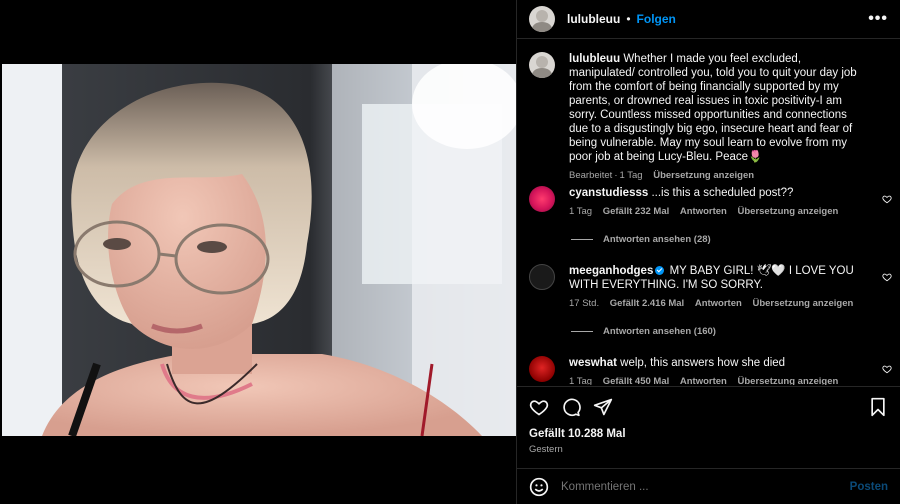 The height and width of the screenshot is (504, 900). Describe the element at coordinates (571, 407) in the screenshot. I see `comment-icon` at that location.